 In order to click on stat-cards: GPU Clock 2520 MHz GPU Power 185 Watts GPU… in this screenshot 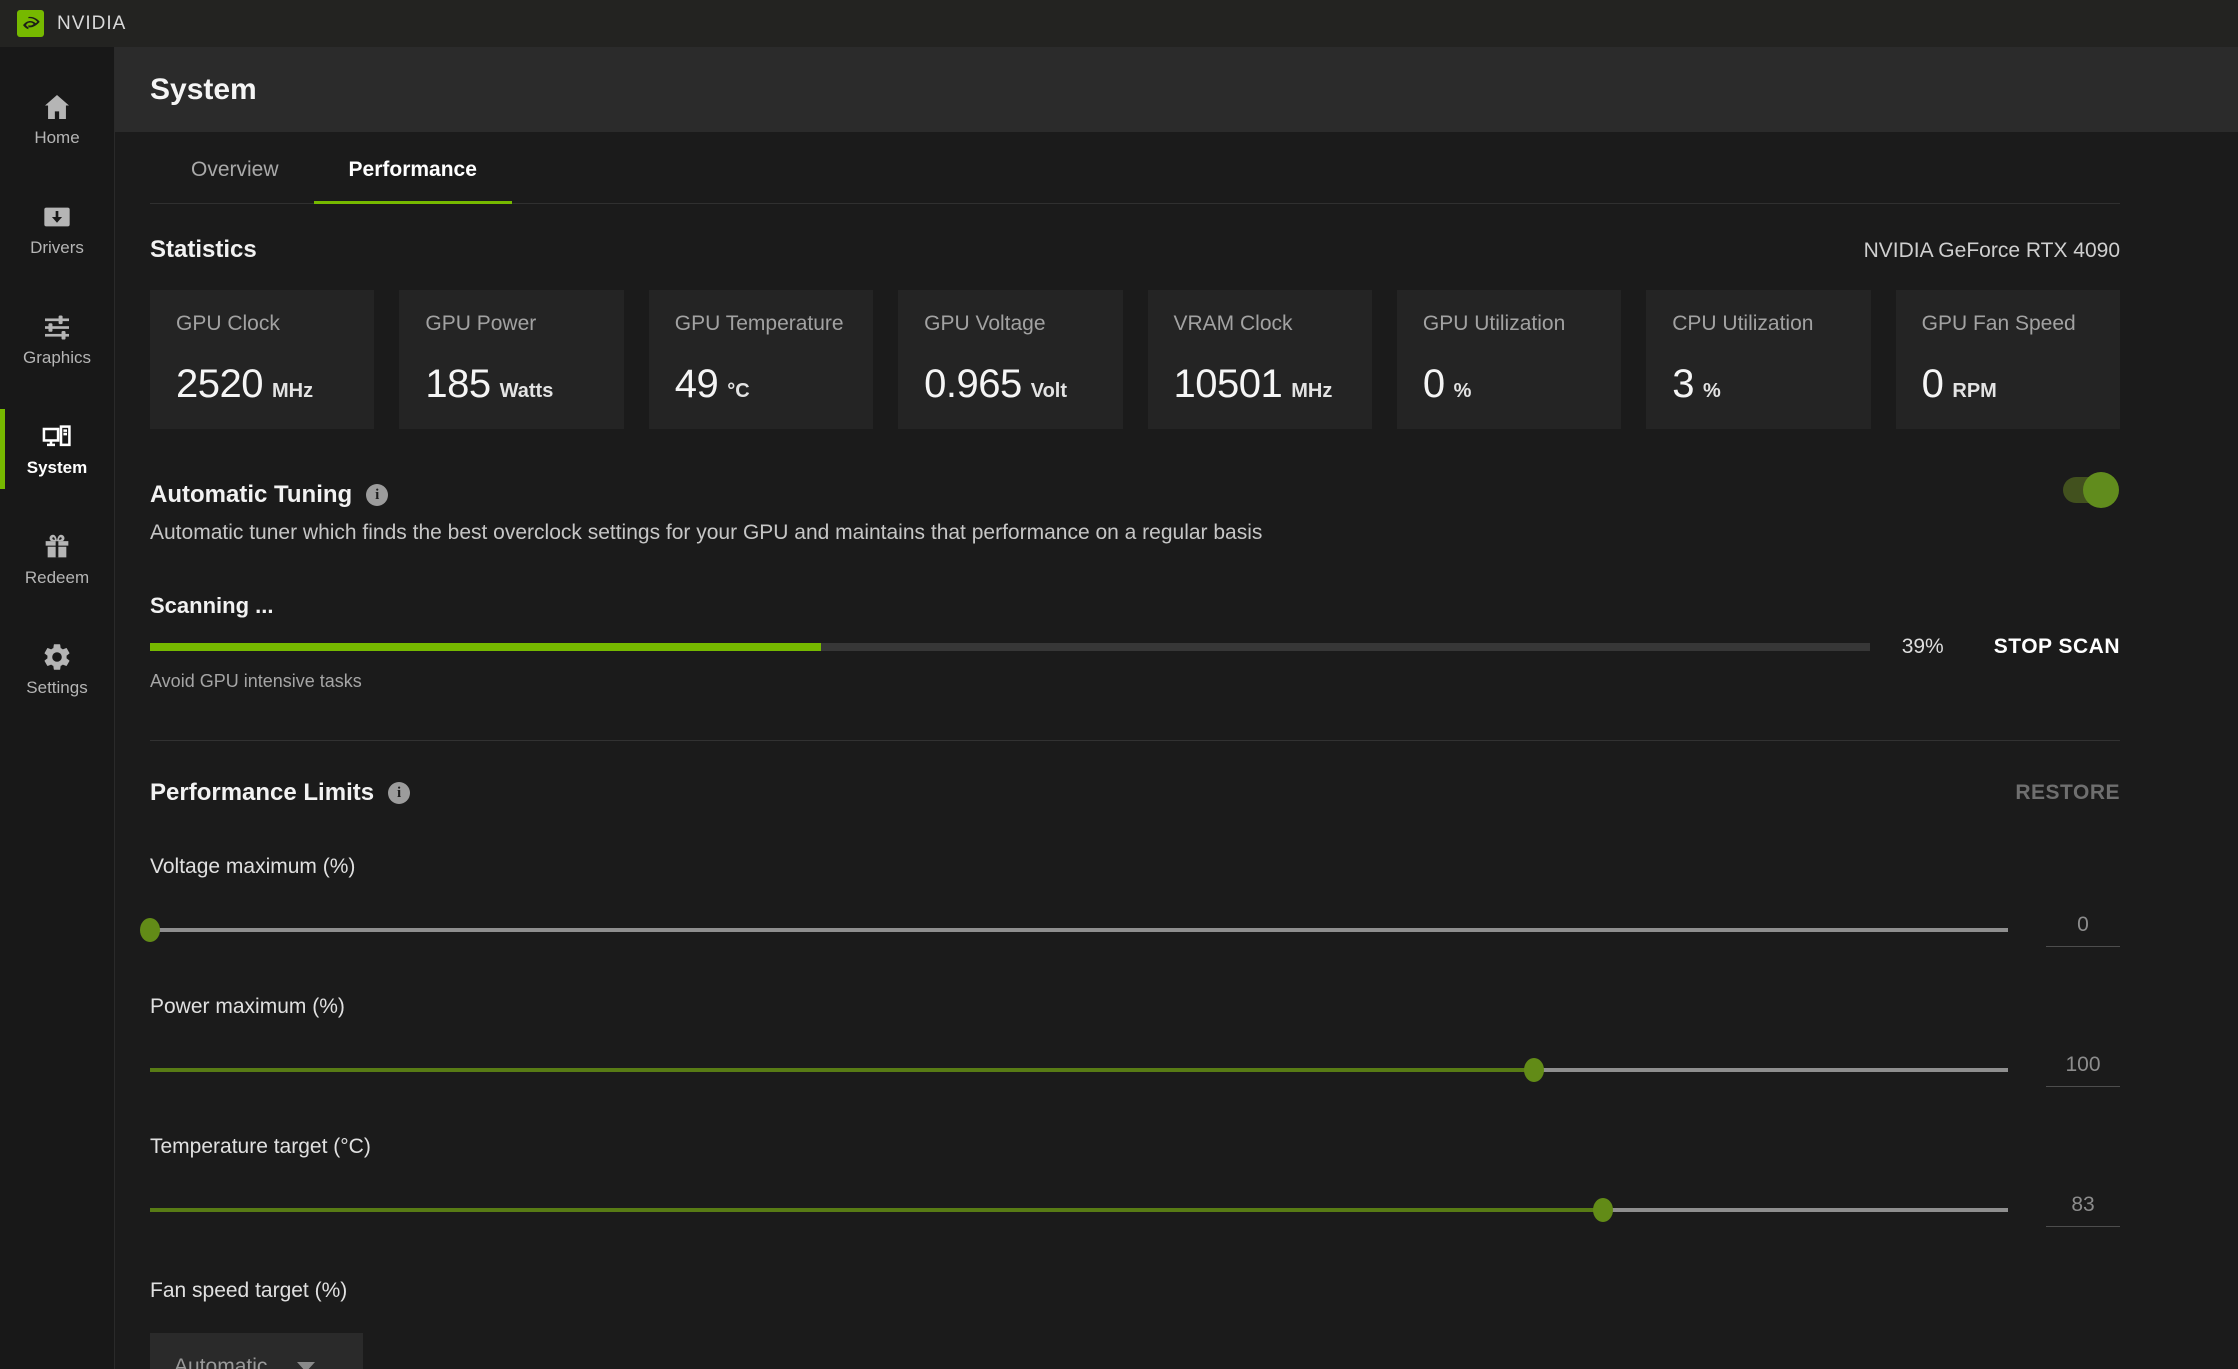, I will do `click(1135, 359)`.